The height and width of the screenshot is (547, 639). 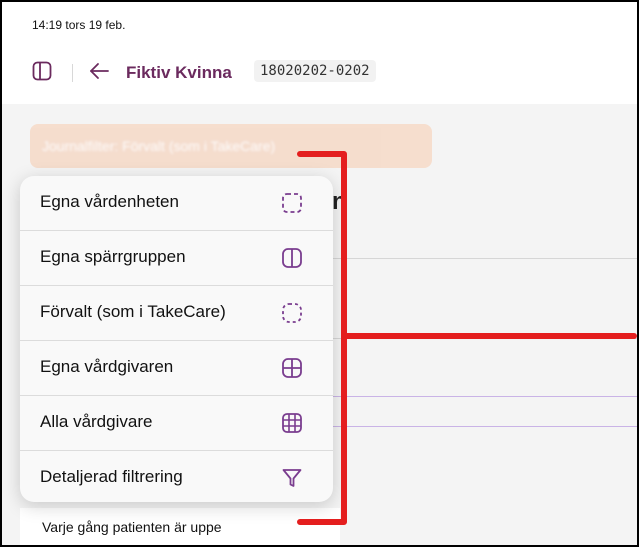 What do you see at coordinates (107, 366) in the screenshot?
I see `menu-item-label: Egna vårdgivaren` at bounding box center [107, 366].